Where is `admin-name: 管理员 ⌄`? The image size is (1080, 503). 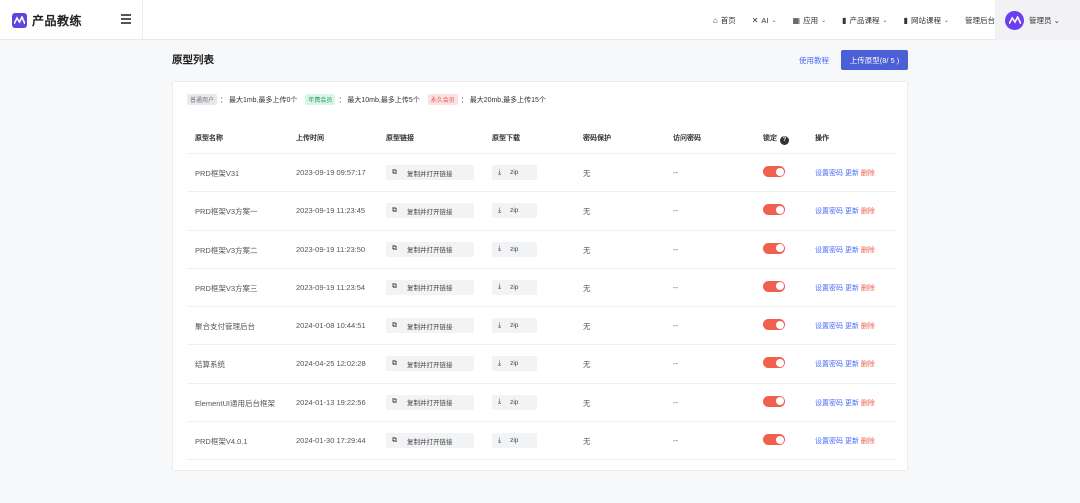 admin-name: 管理员 ⌄ is located at coordinates (1044, 20).